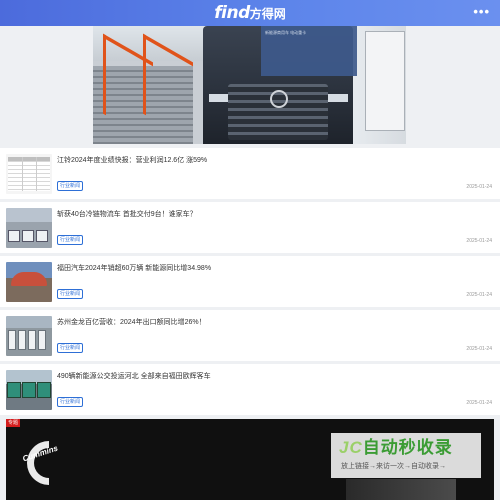  What do you see at coordinates (132, 161) in the screenshot?
I see `news-title: 江铃2024年度业绩快报：营业利润12.6亿 涨59%` at bounding box center [132, 161].